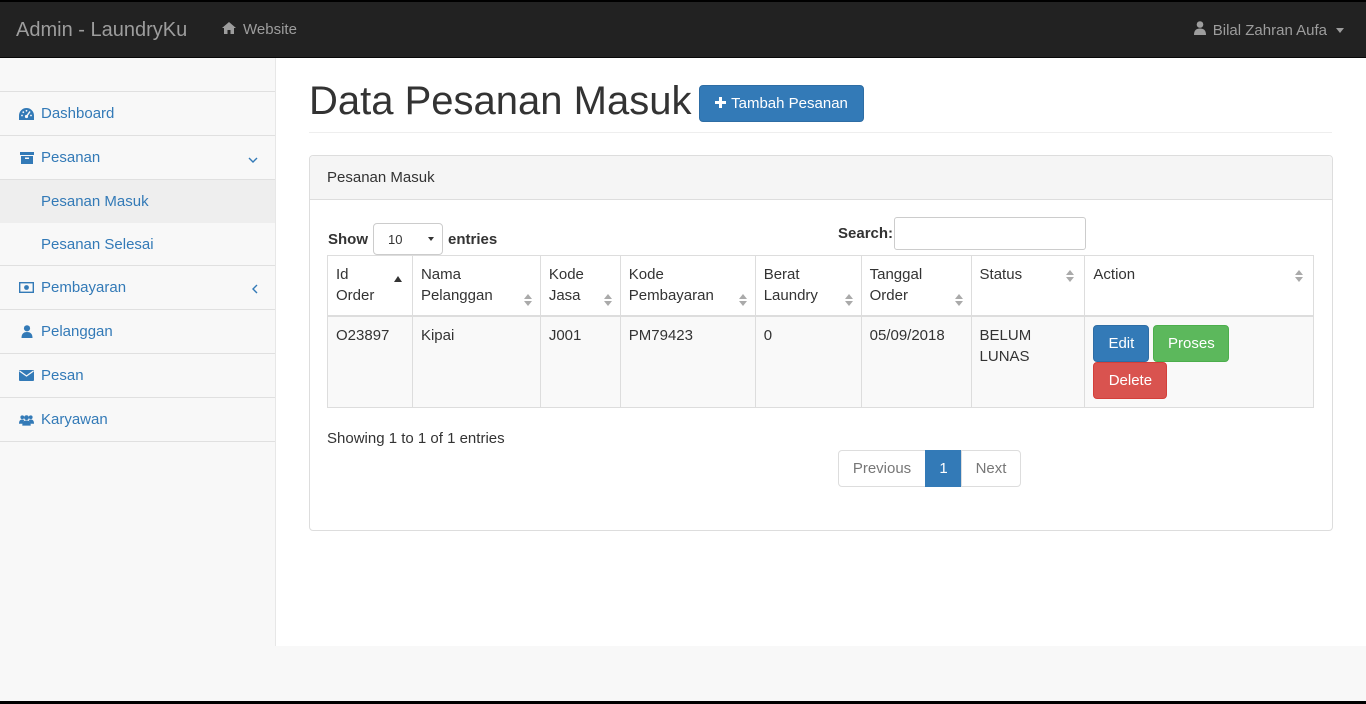 This screenshot has height=704, width=1366. I want to click on search-label: Search:, so click(866, 233).